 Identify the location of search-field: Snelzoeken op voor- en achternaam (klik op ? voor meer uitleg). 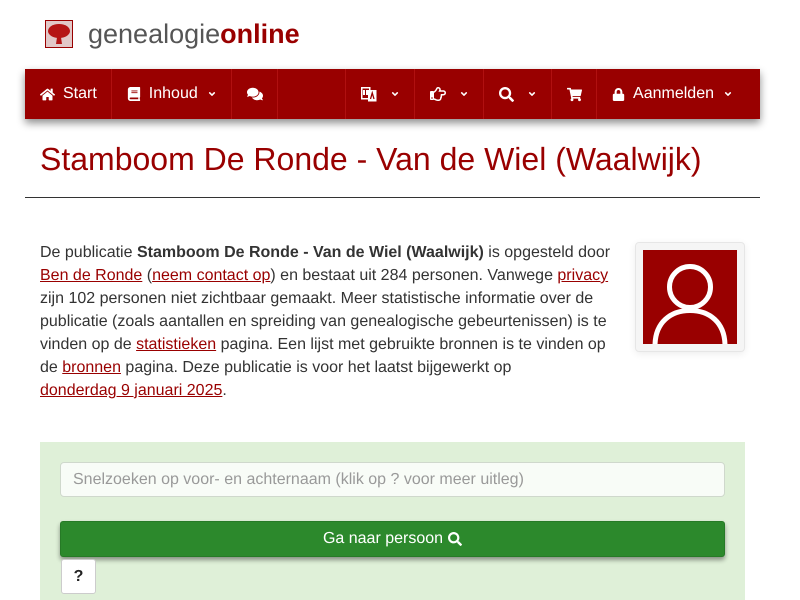
(392, 479).